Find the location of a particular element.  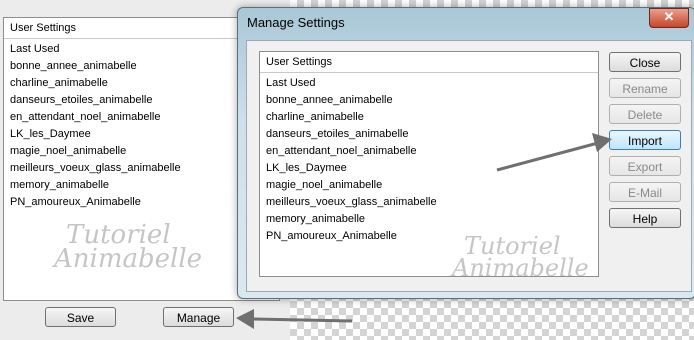

arrow-to-import is located at coordinates (554, 152).